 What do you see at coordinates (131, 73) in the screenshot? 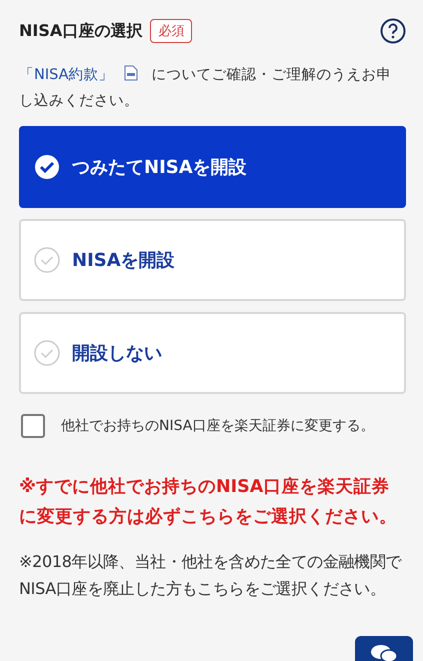
I see `document-icon` at bounding box center [131, 73].